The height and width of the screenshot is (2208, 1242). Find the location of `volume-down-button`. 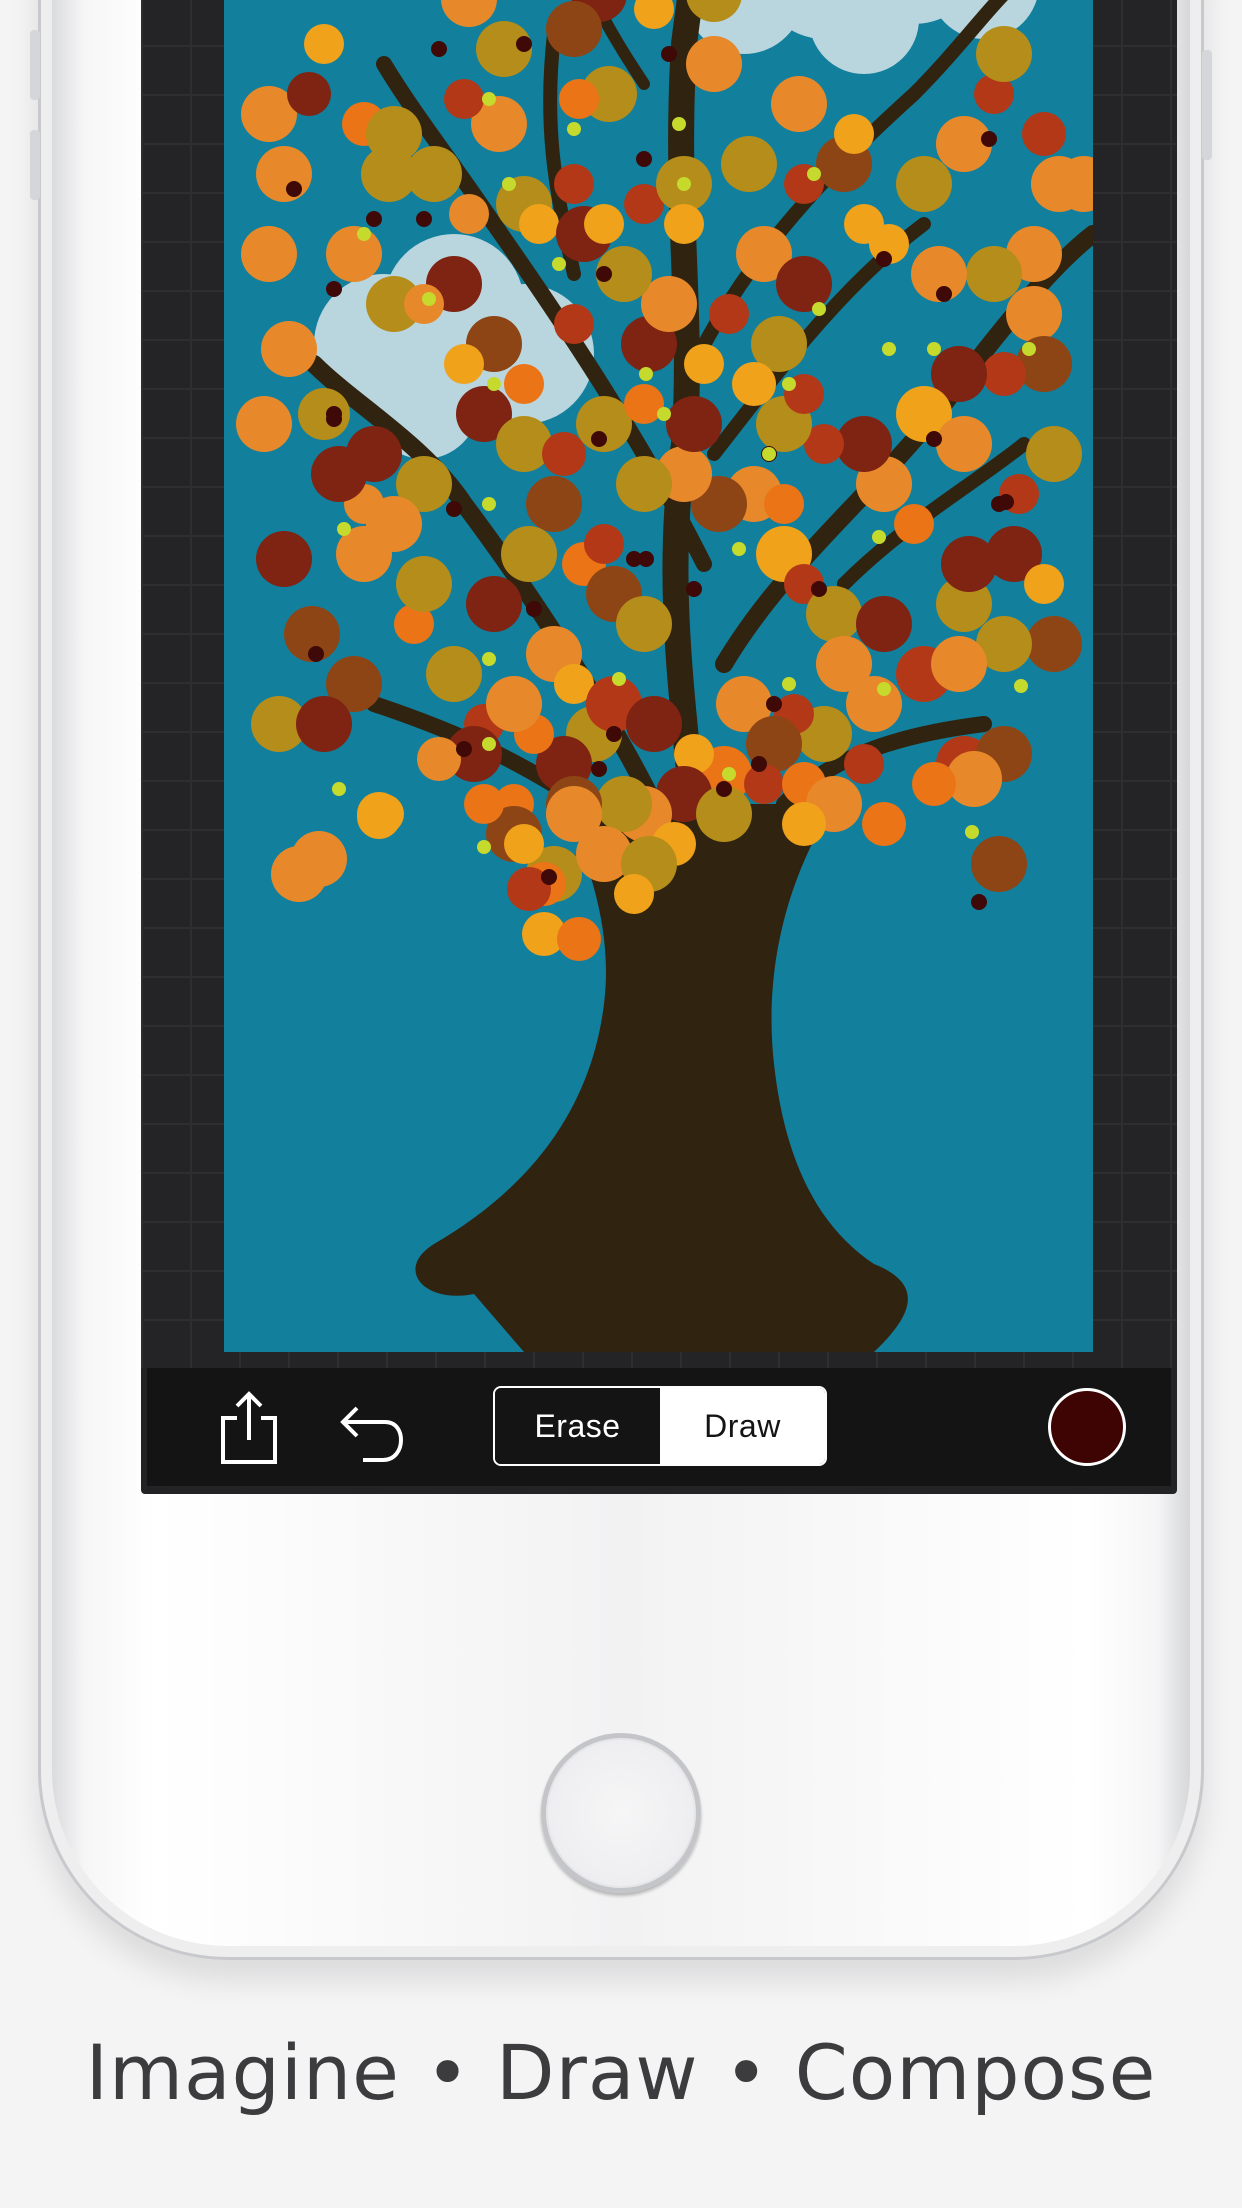

volume-down-button is located at coordinates (35, 165).